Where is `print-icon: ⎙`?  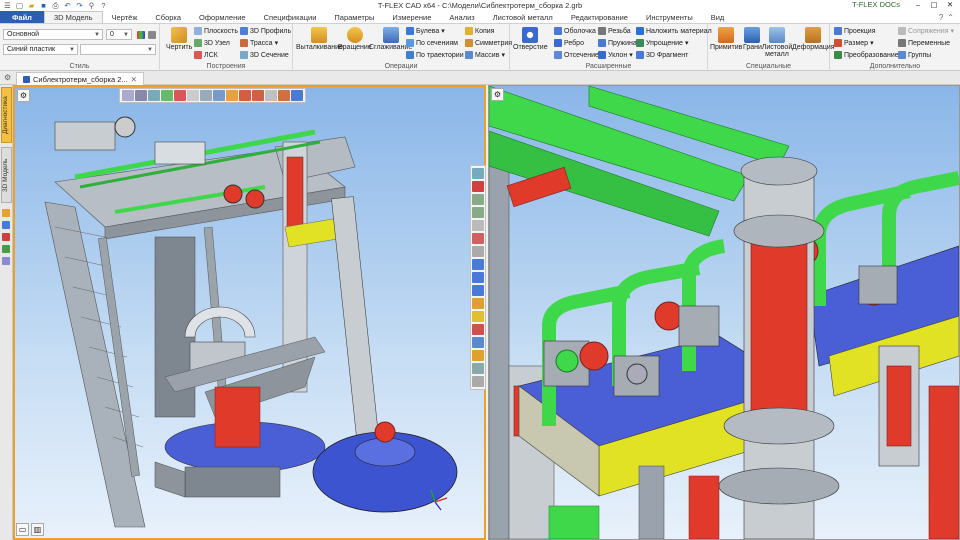 print-icon: ⎙ is located at coordinates (55, 6).